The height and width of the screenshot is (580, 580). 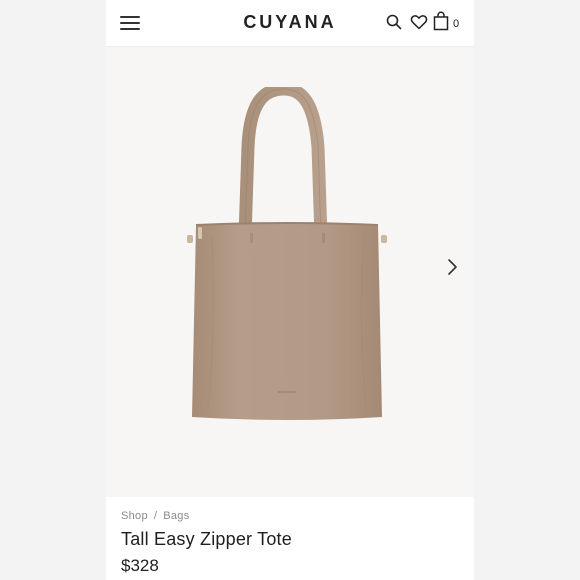 I want to click on product-title: Tall Easy Zipper Tote, so click(x=206, y=539).